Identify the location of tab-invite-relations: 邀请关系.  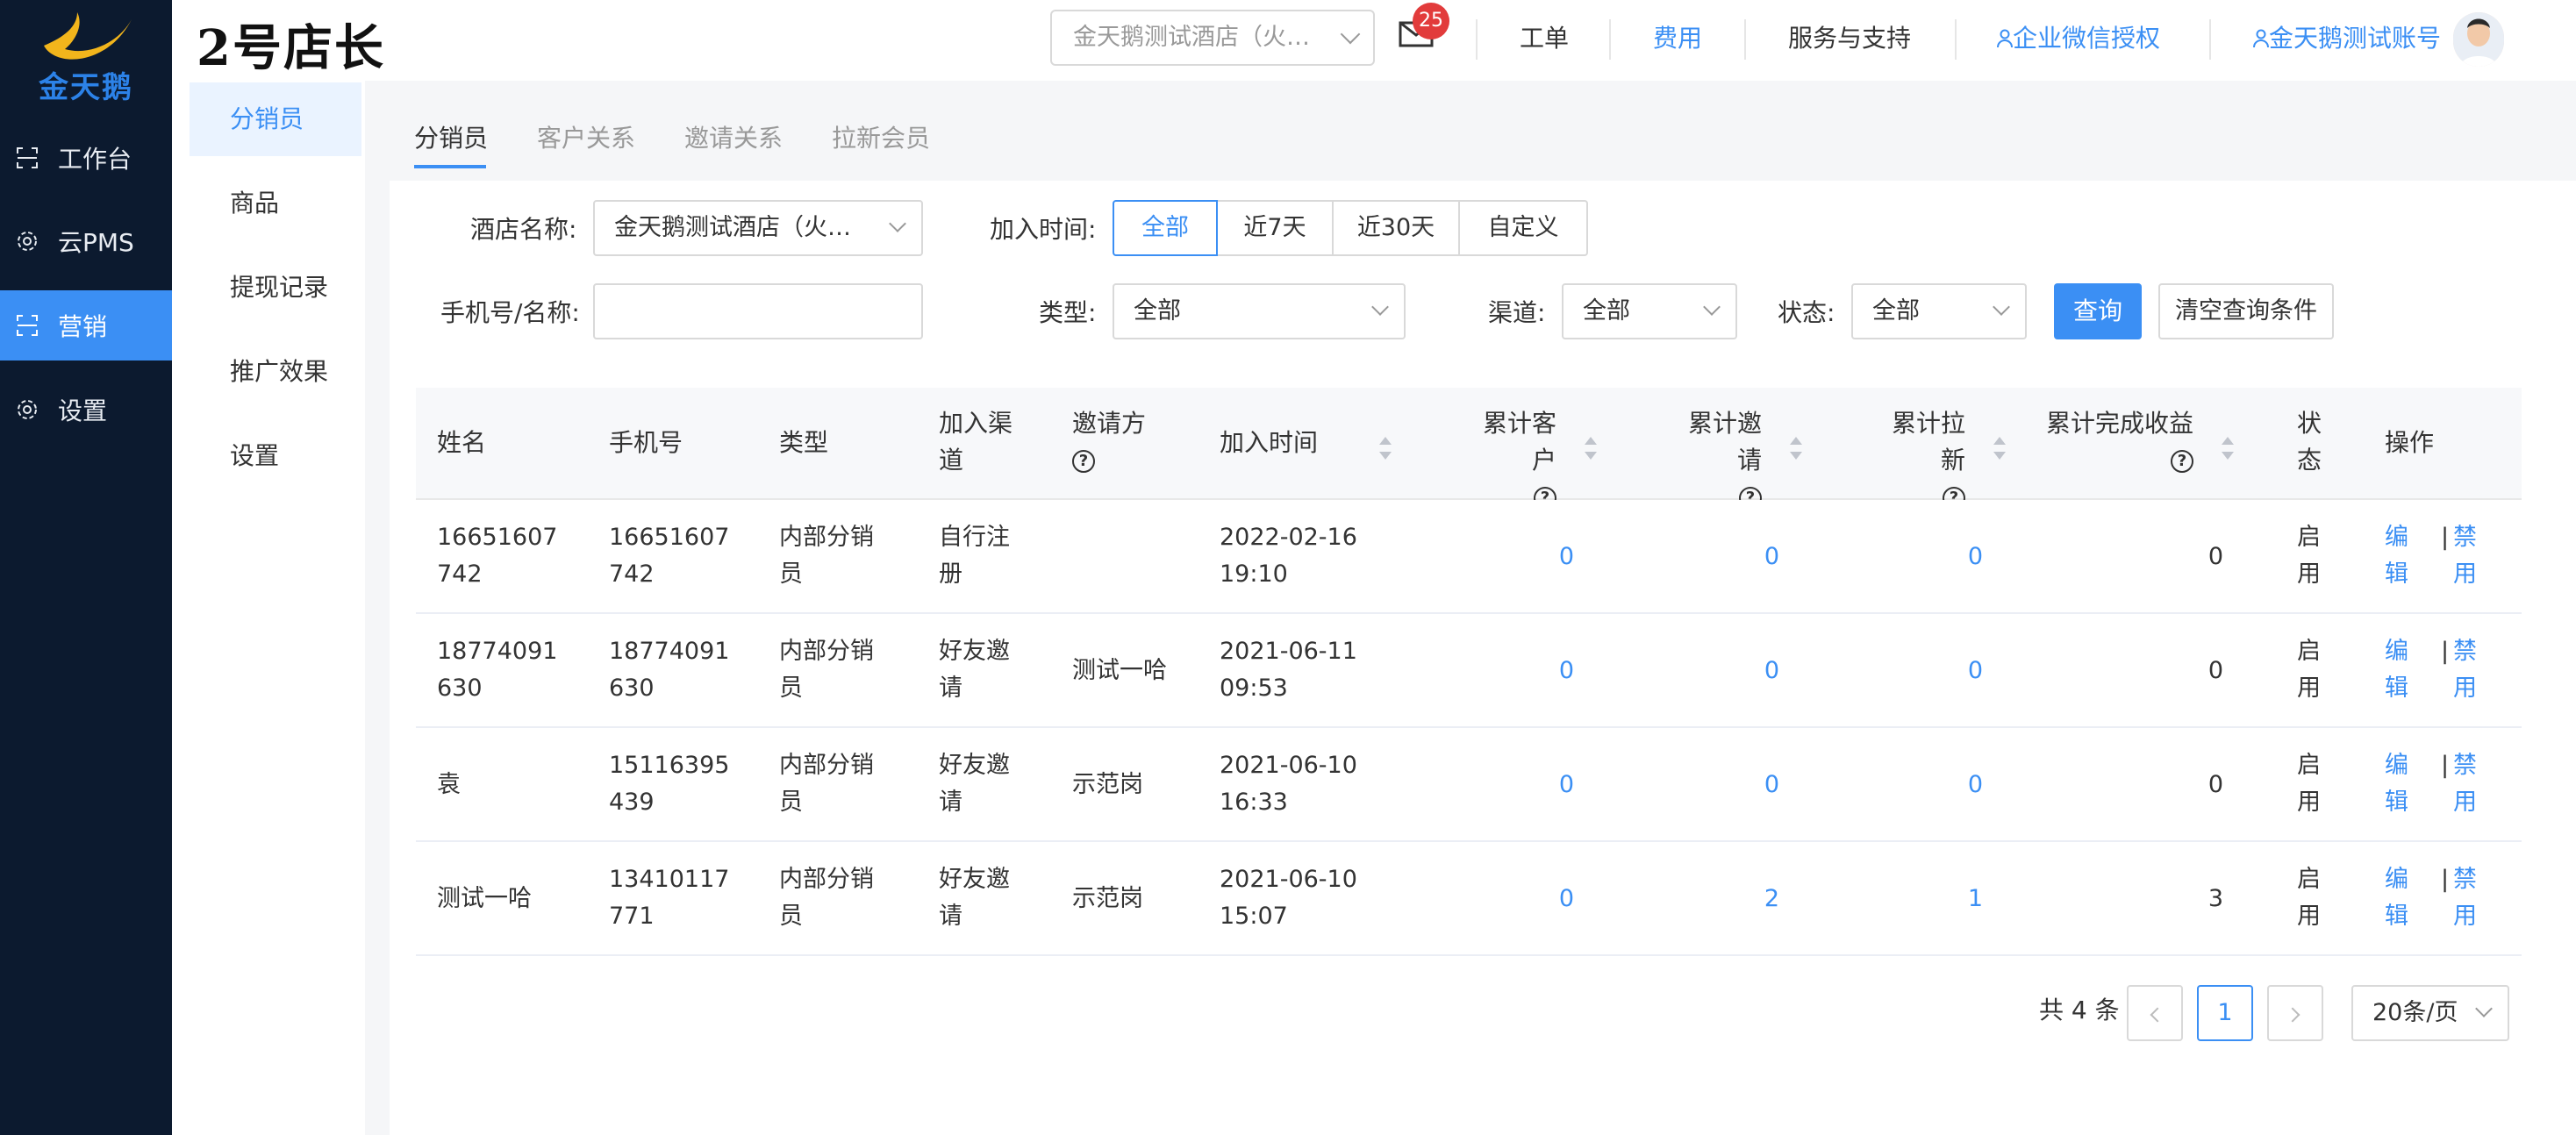
(733, 136).